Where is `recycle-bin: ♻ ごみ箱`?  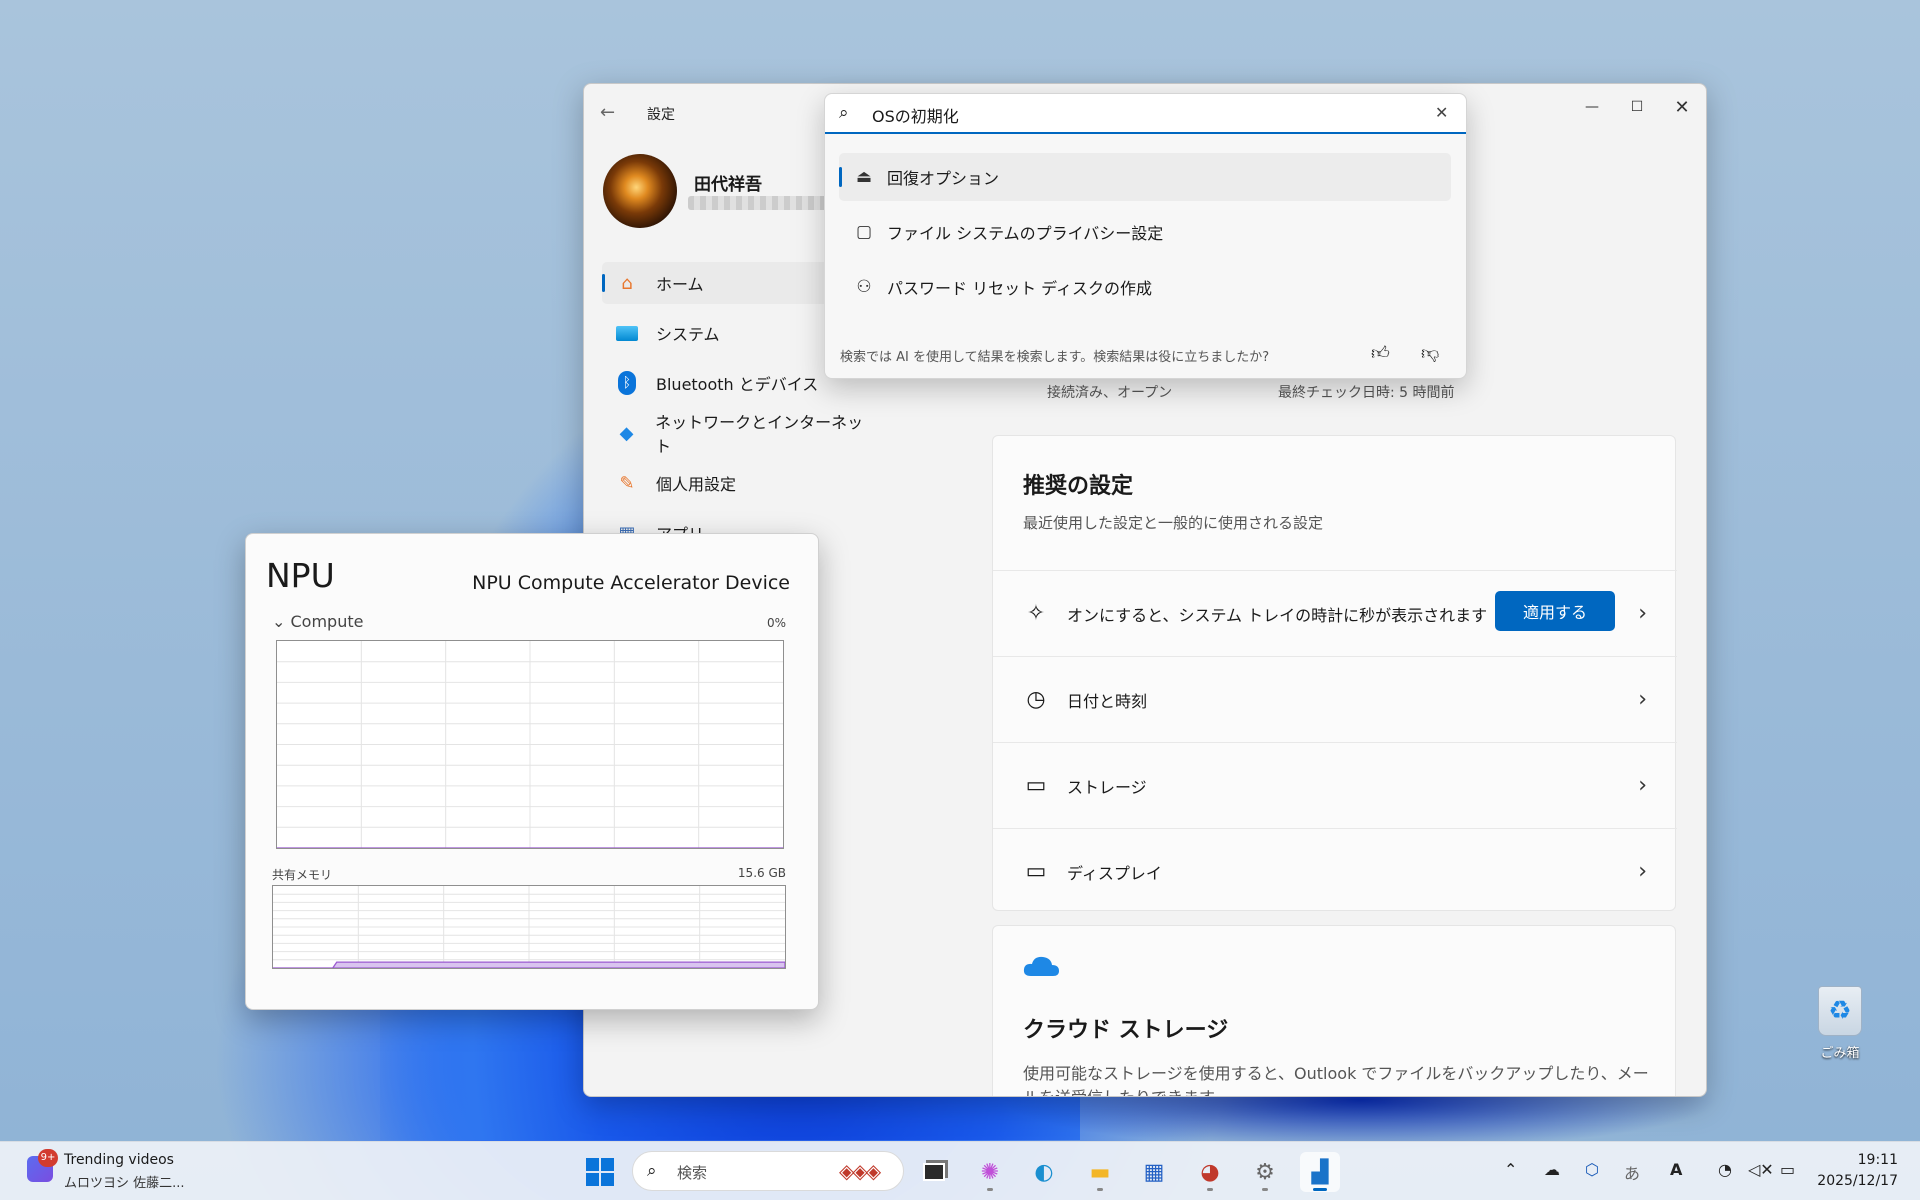
recycle-bin: ♻ ごみ箱 is located at coordinates (1840, 1023).